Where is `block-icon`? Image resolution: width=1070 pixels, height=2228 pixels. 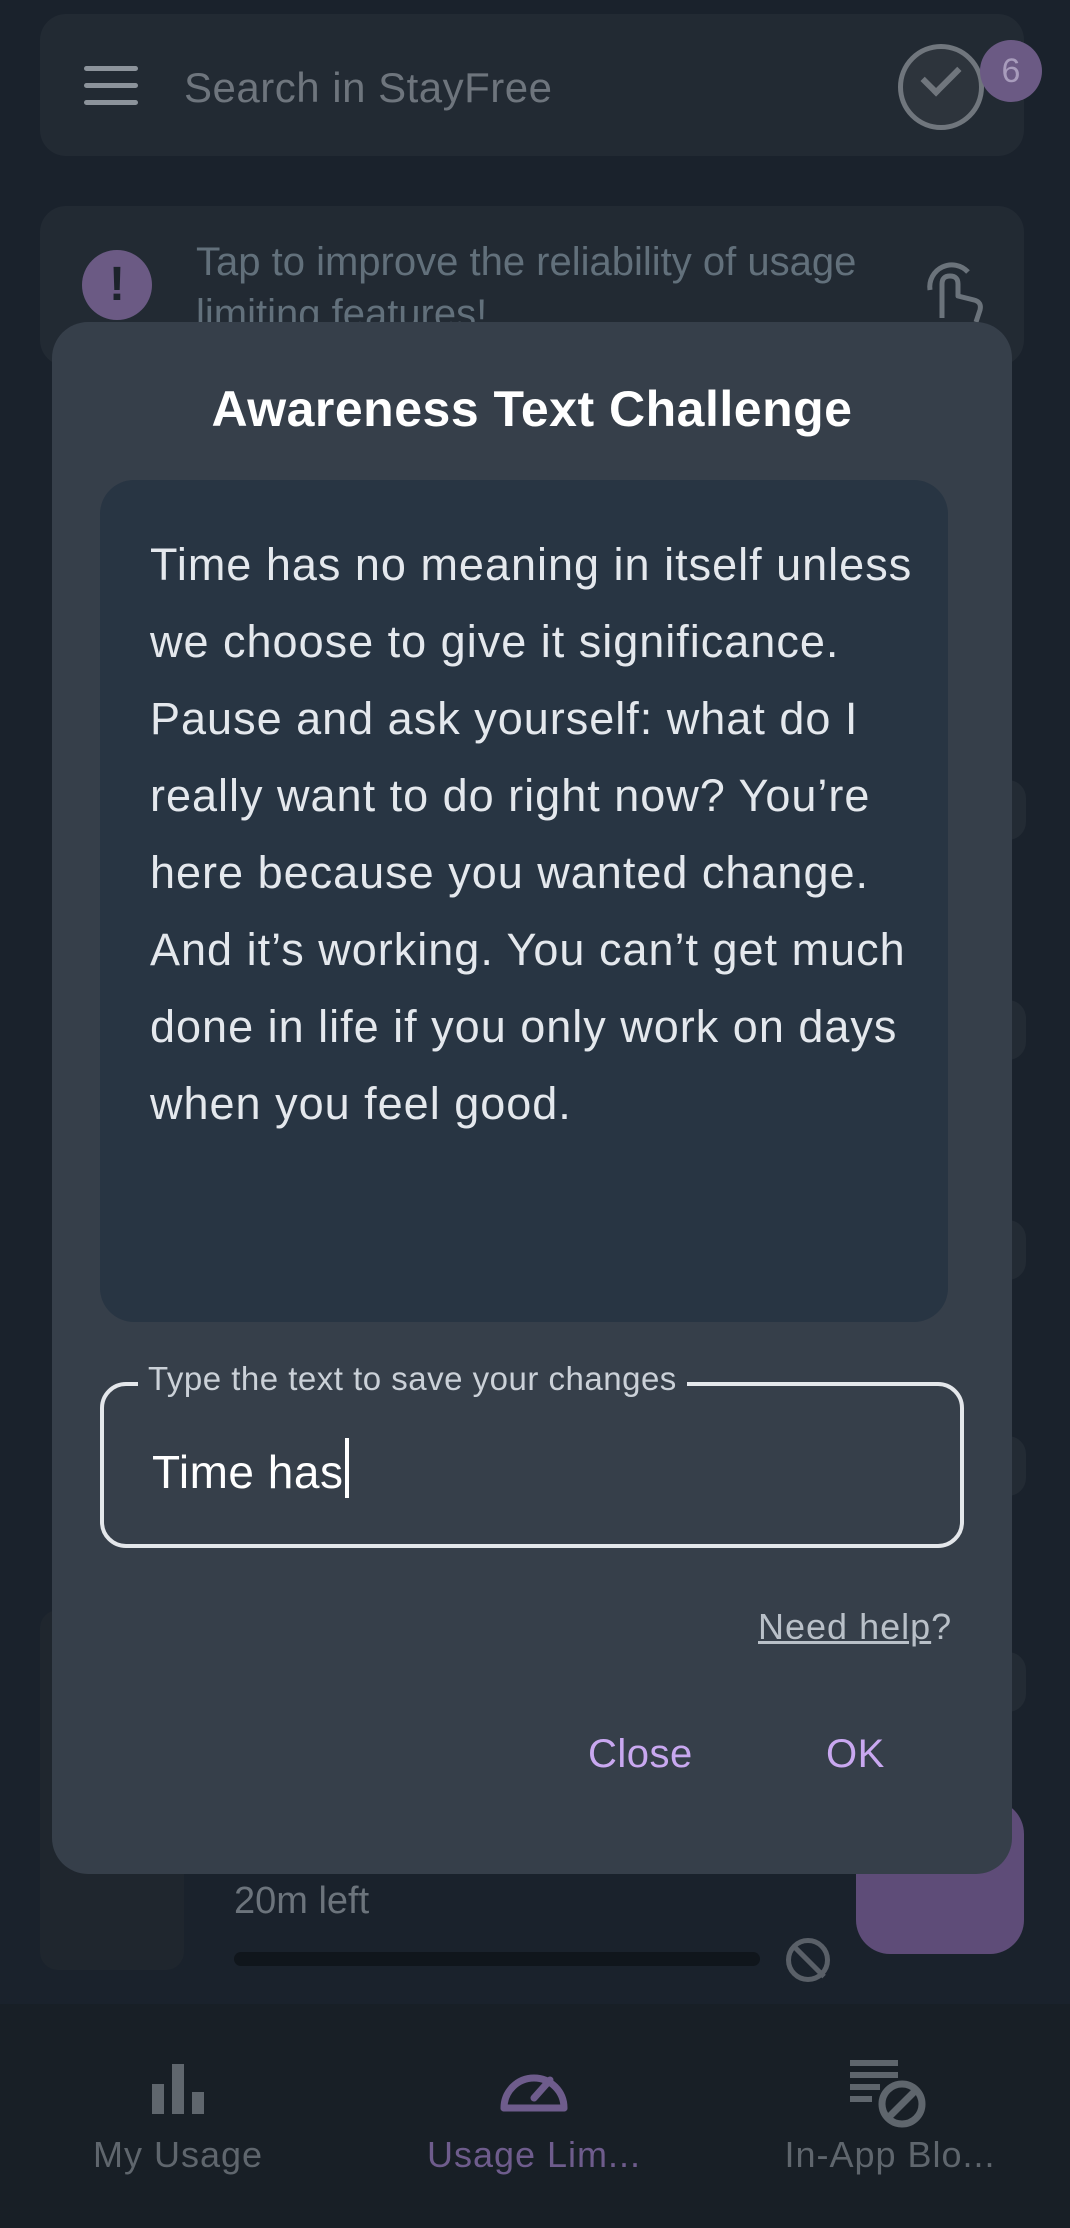 block-icon is located at coordinates (808, 1960).